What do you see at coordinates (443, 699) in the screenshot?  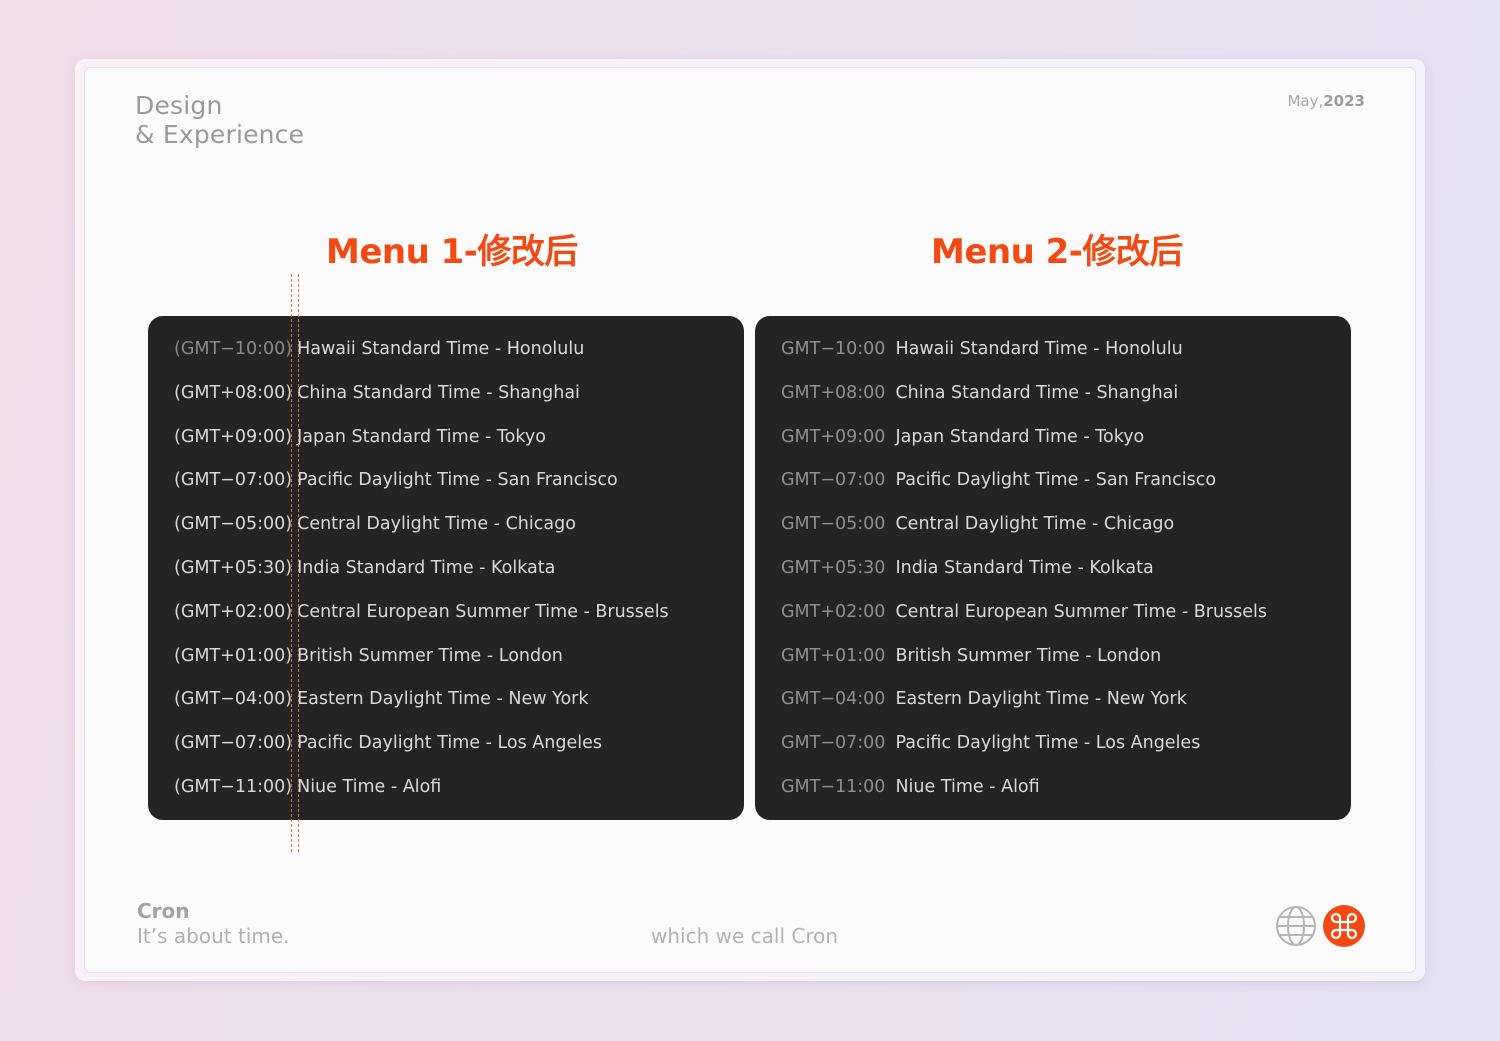 I see `menu1-zone: Eastern Daylight Time - New York` at bounding box center [443, 699].